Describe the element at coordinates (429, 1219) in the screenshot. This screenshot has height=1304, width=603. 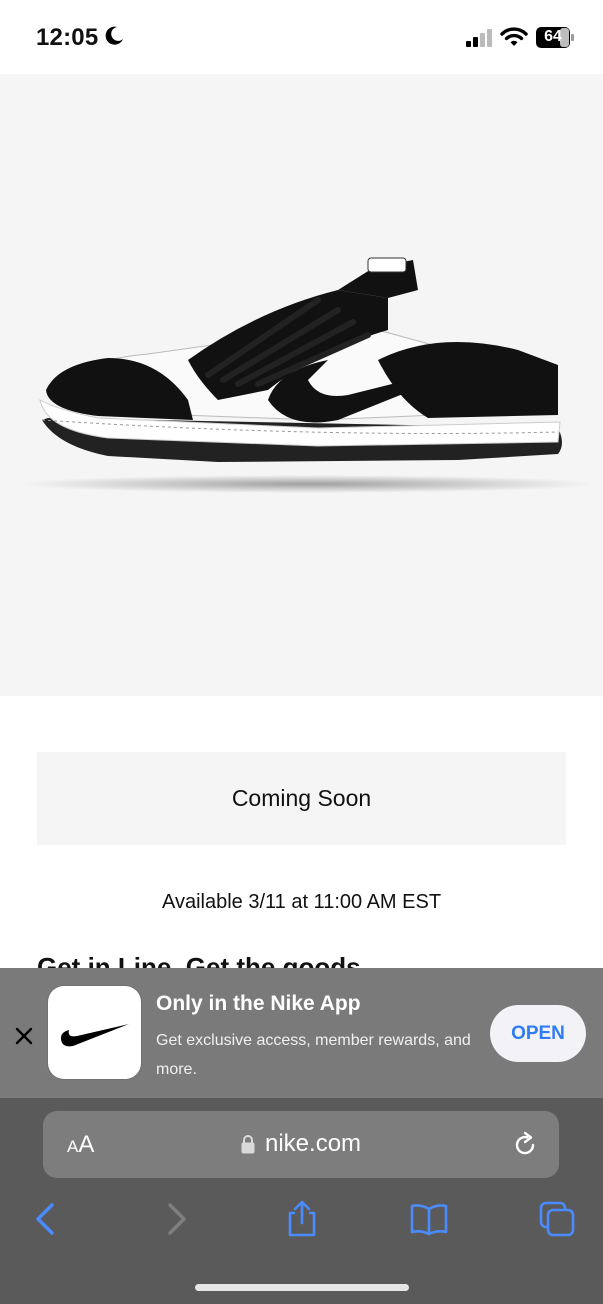
I see `bookmarks-icon` at that location.